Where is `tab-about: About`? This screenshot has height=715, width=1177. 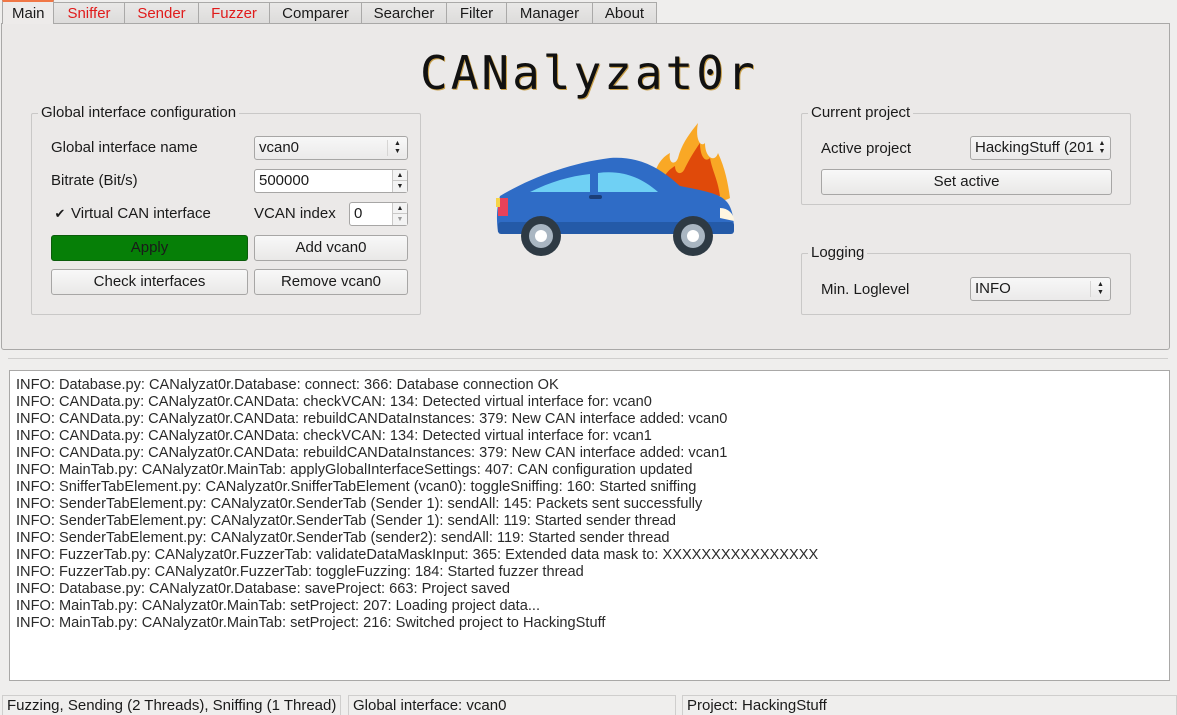 tab-about: About is located at coordinates (625, 13).